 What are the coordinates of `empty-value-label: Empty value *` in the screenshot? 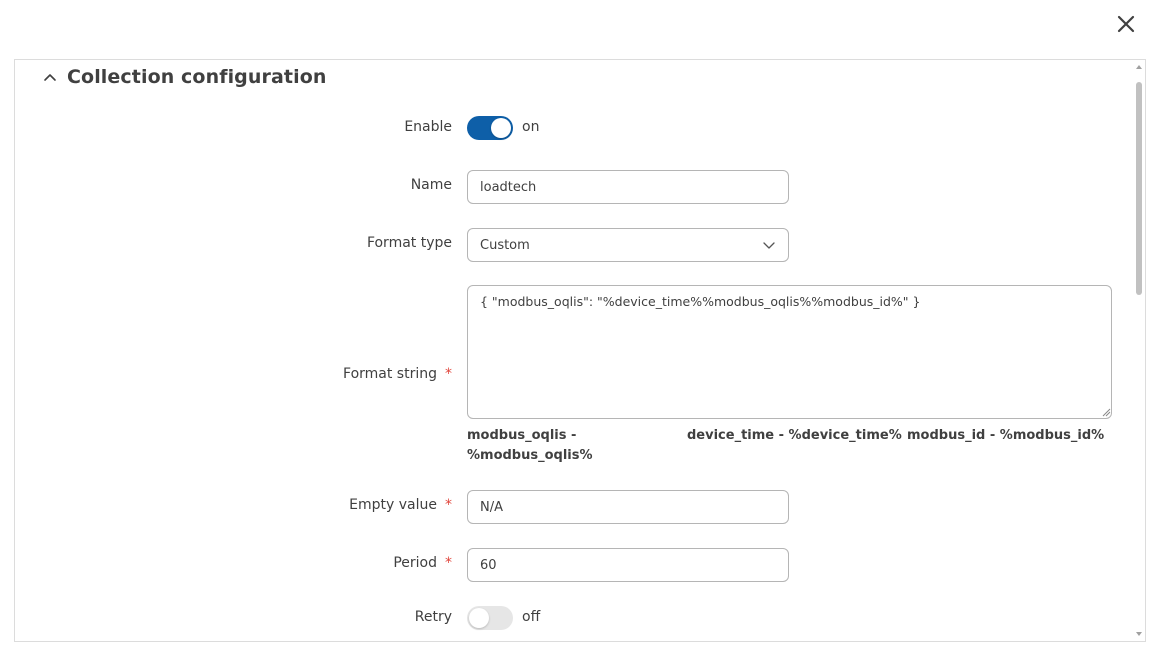 It's located at (400, 505).